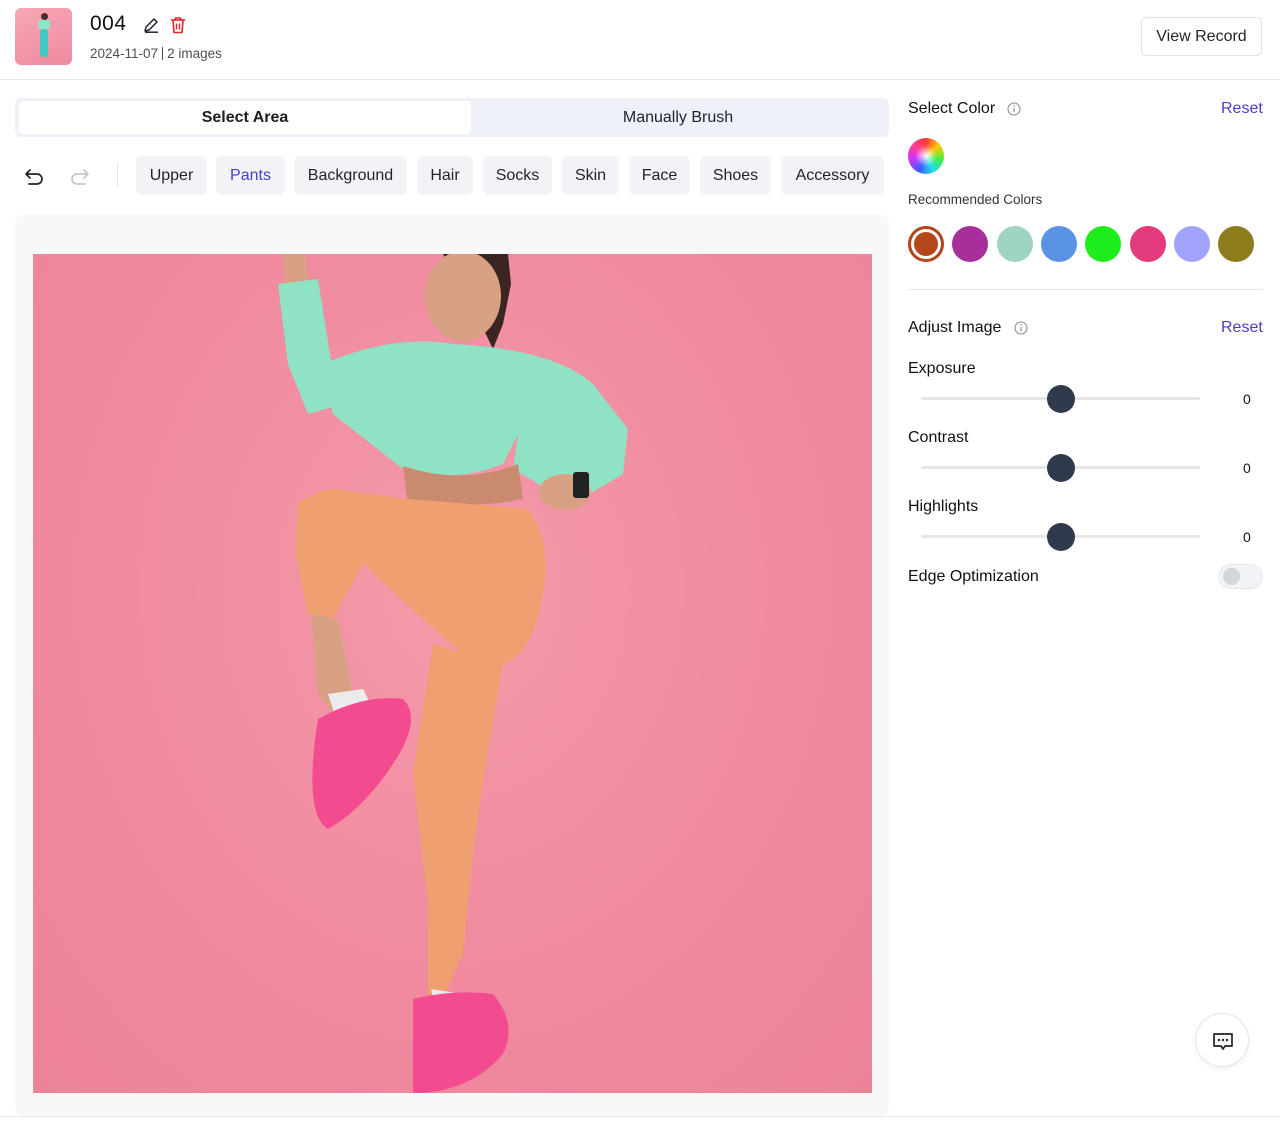 This screenshot has height=1121, width=1280. Describe the element at coordinates (245, 117) in the screenshot. I see `tab-select-area: Select Area` at that location.